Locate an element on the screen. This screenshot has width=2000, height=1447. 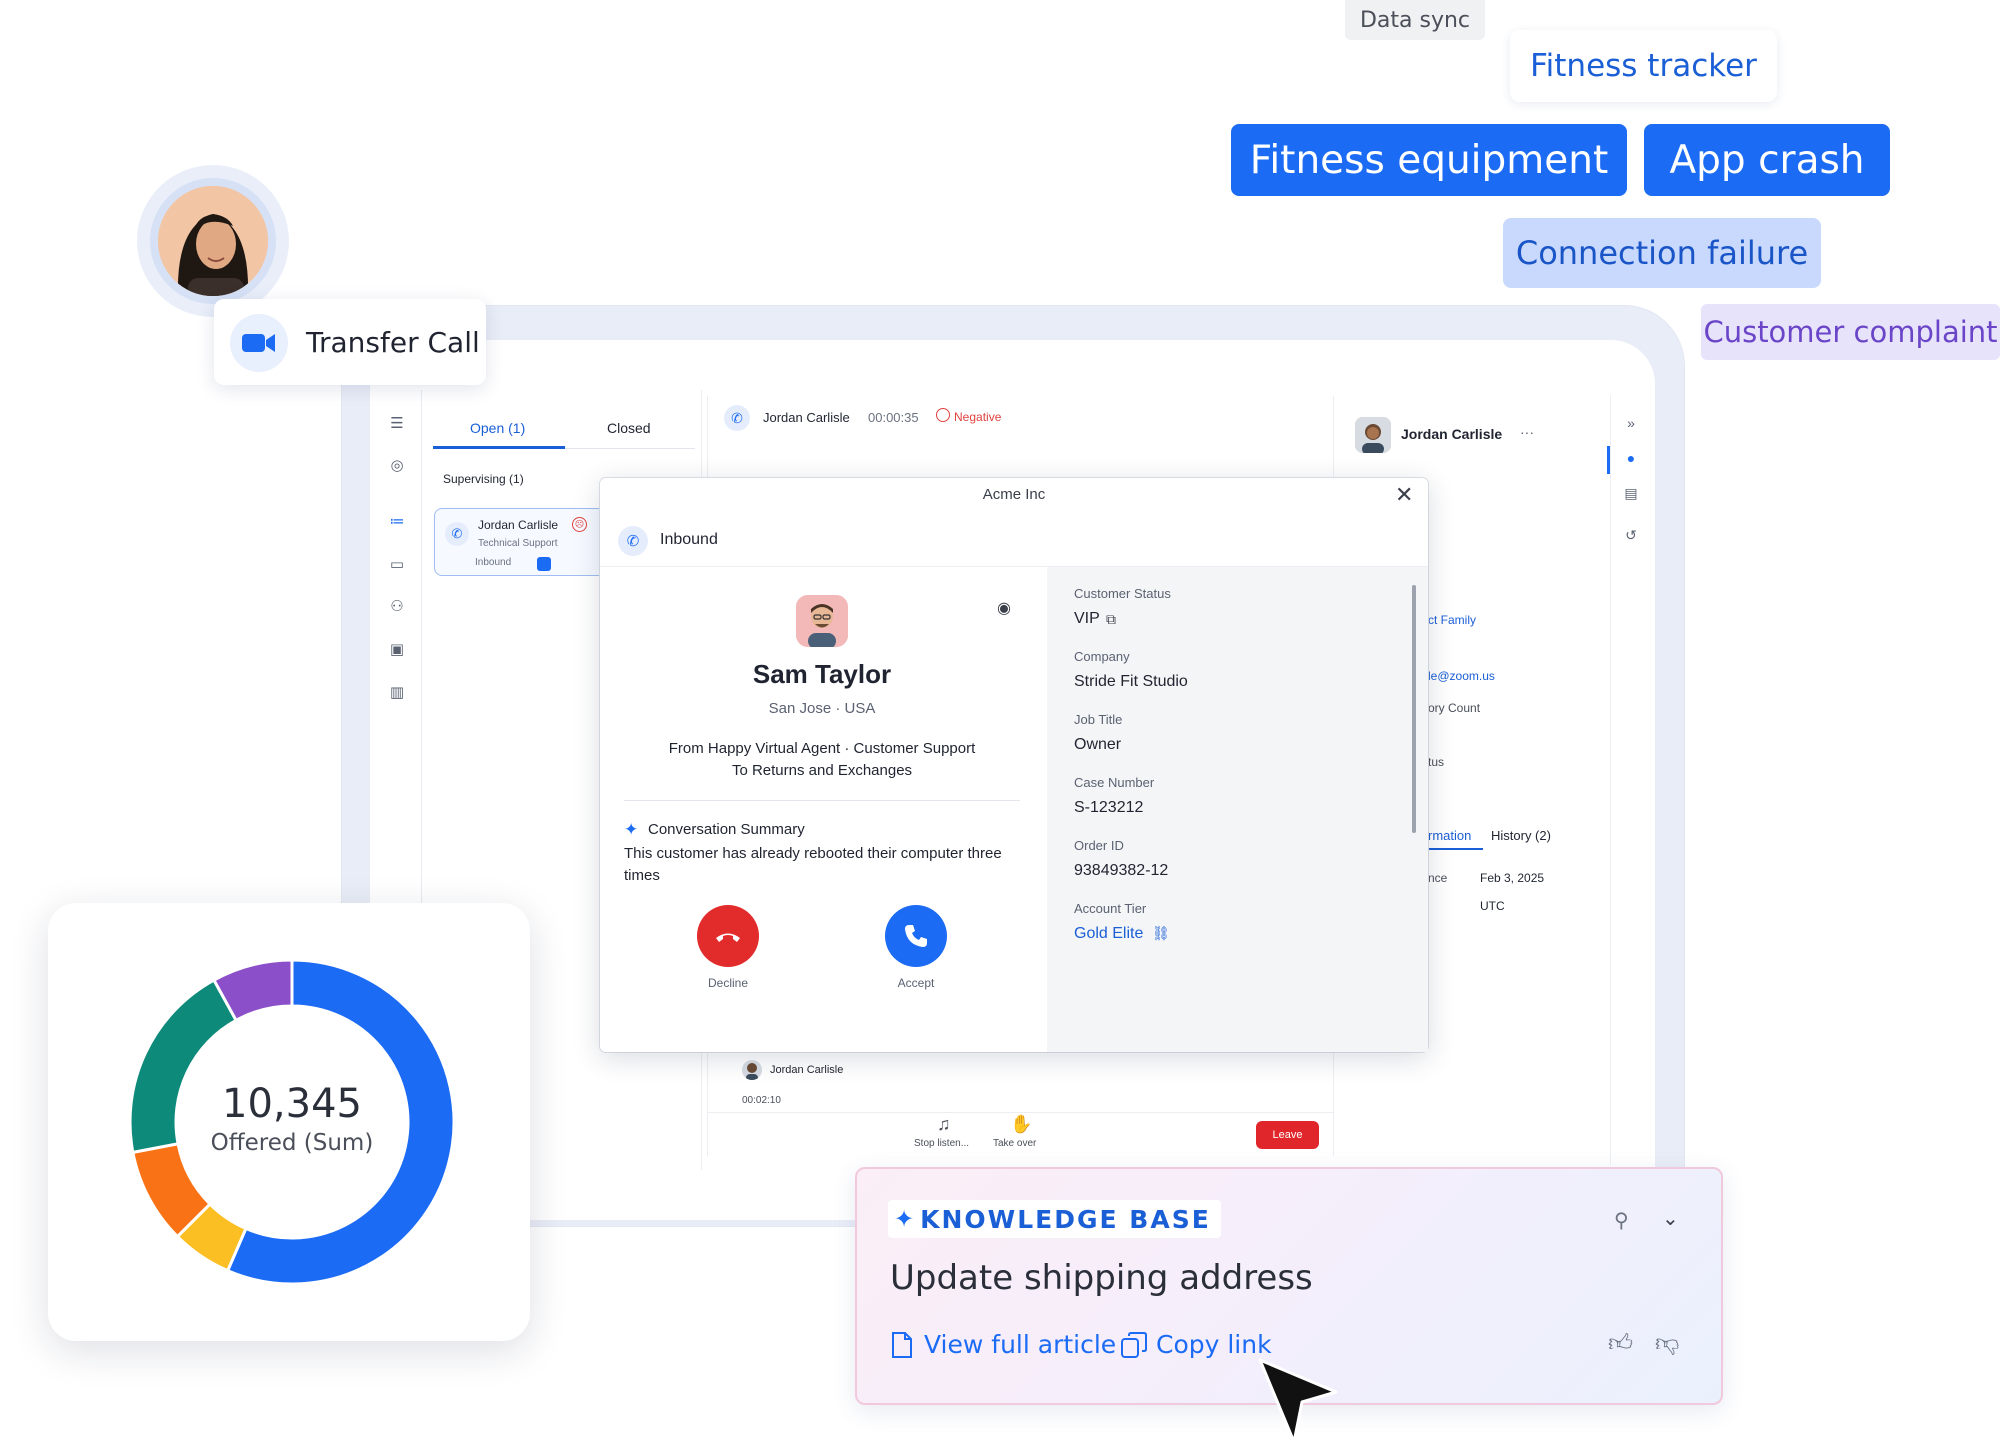
agent-avatar is located at coordinates (213, 241).